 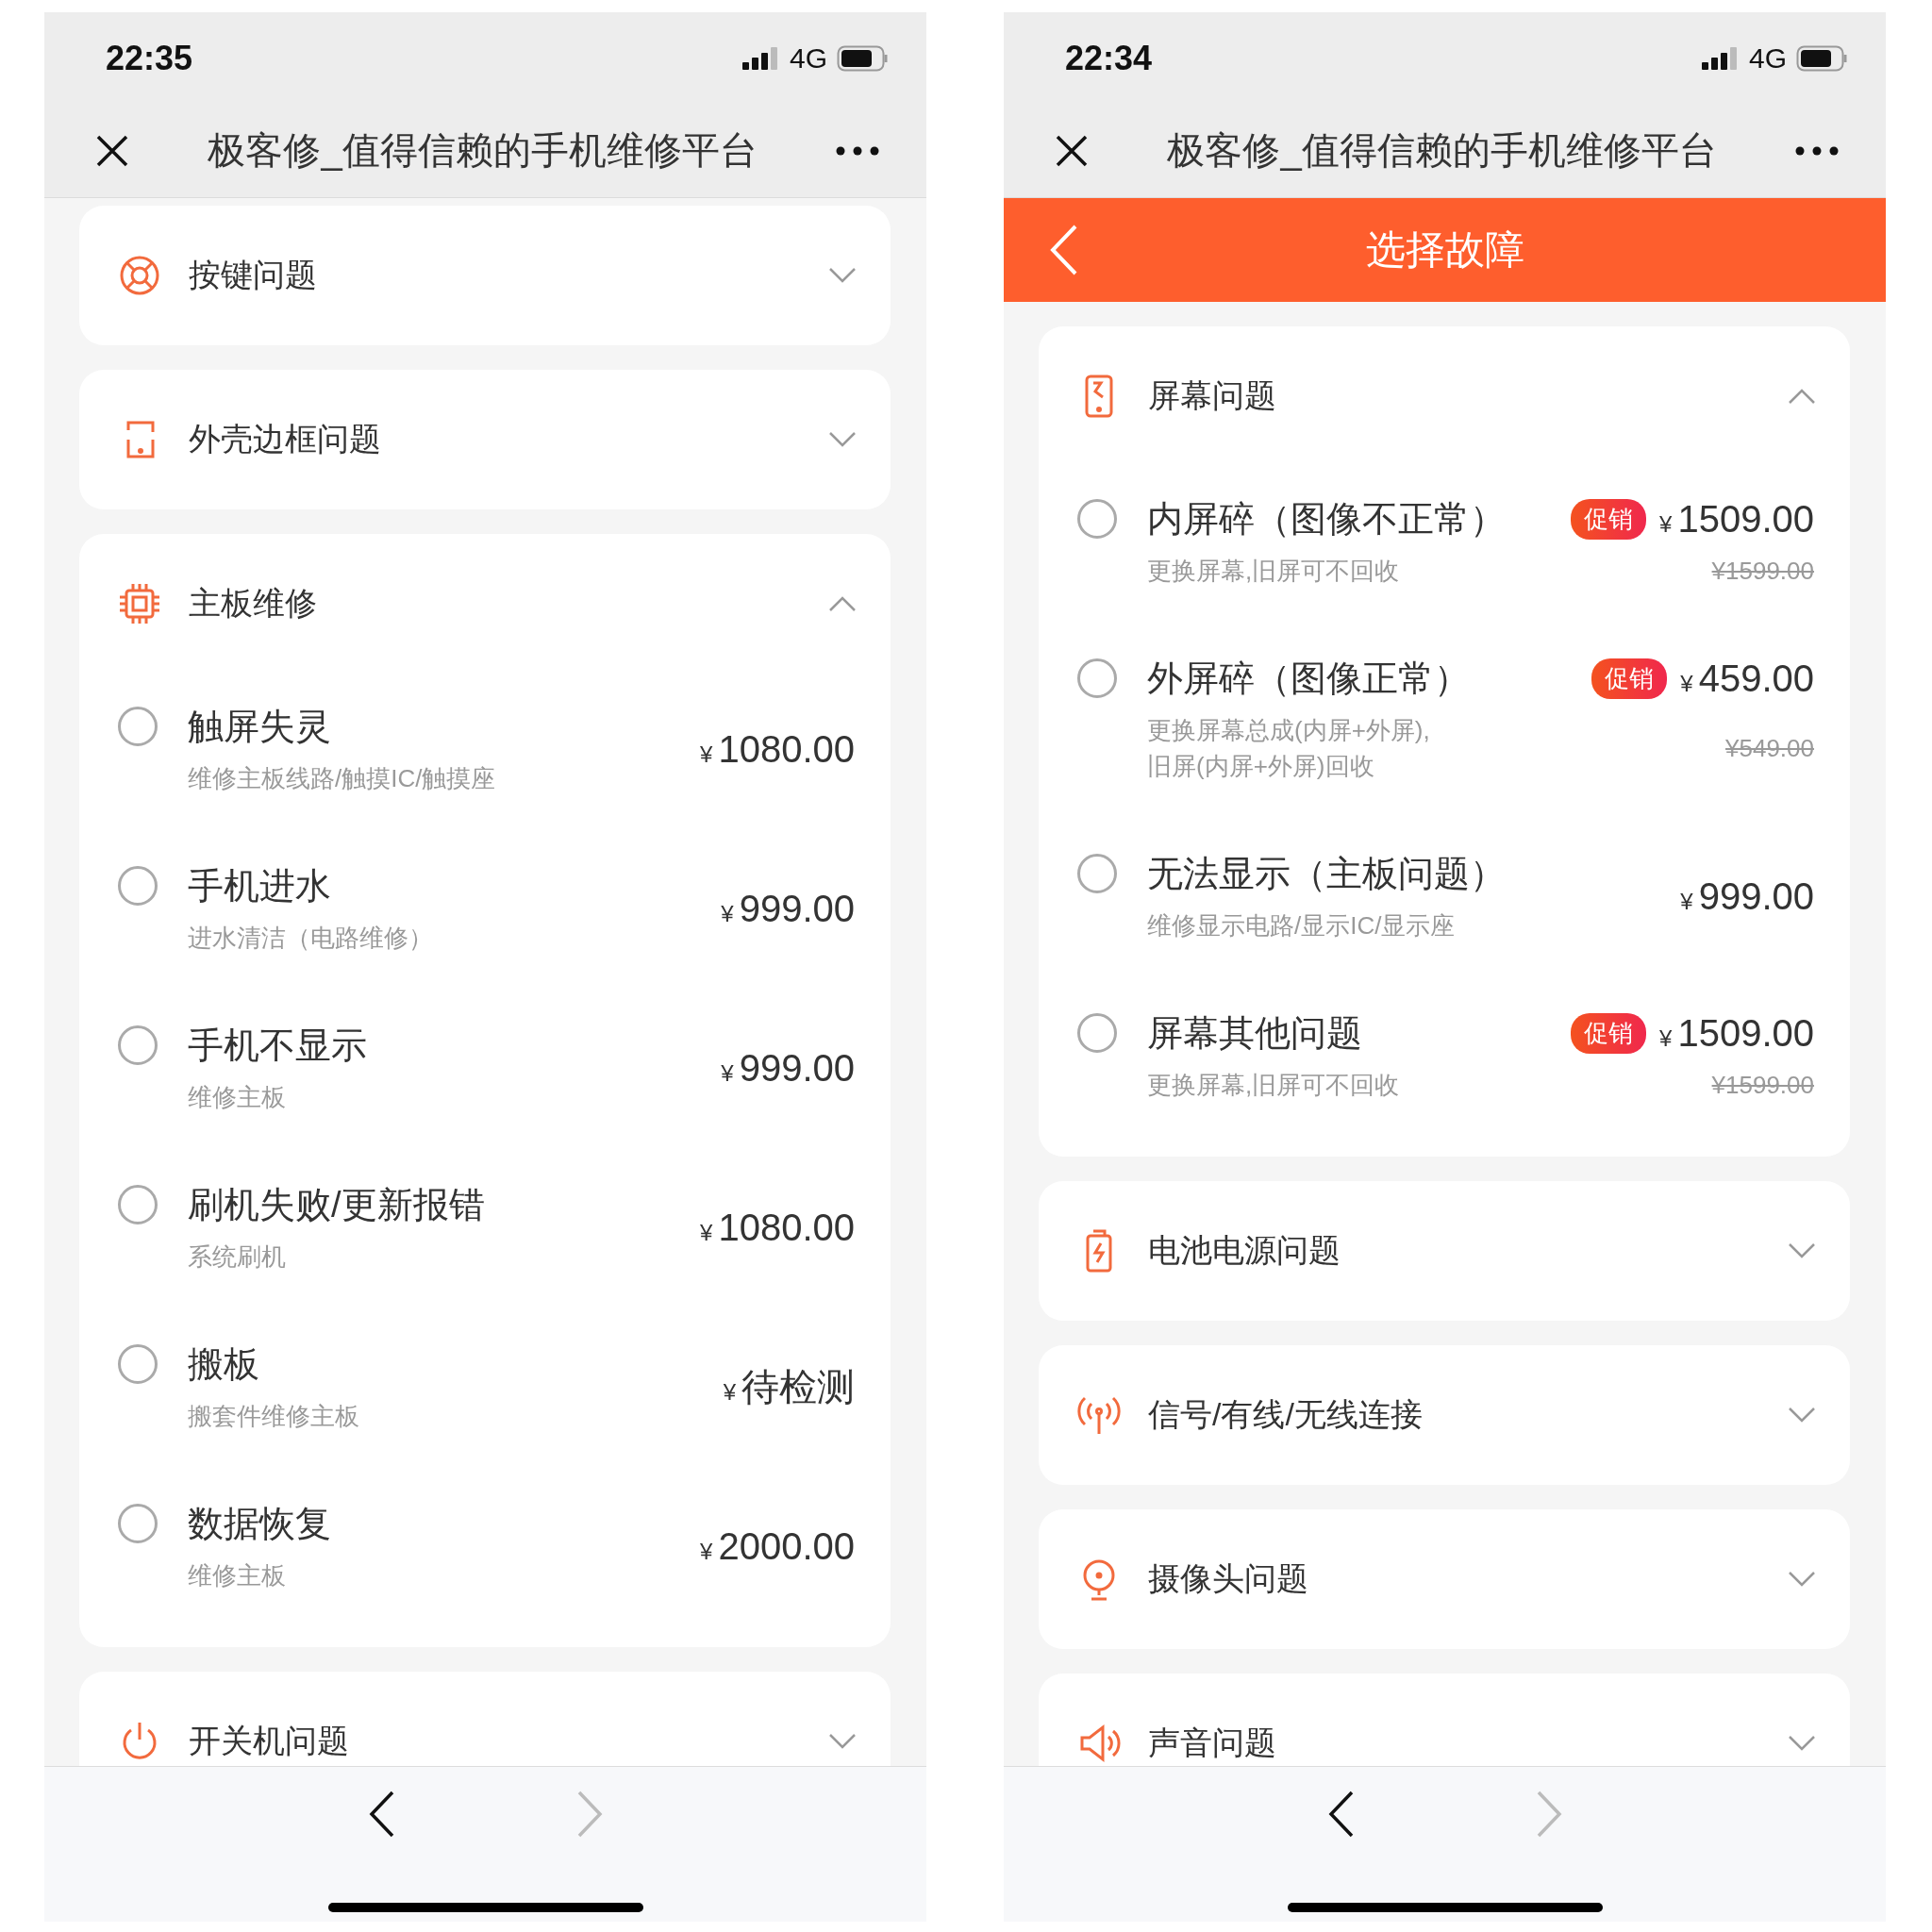 I want to click on item-description: 搬套件维修主板, so click(x=274, y=1417).